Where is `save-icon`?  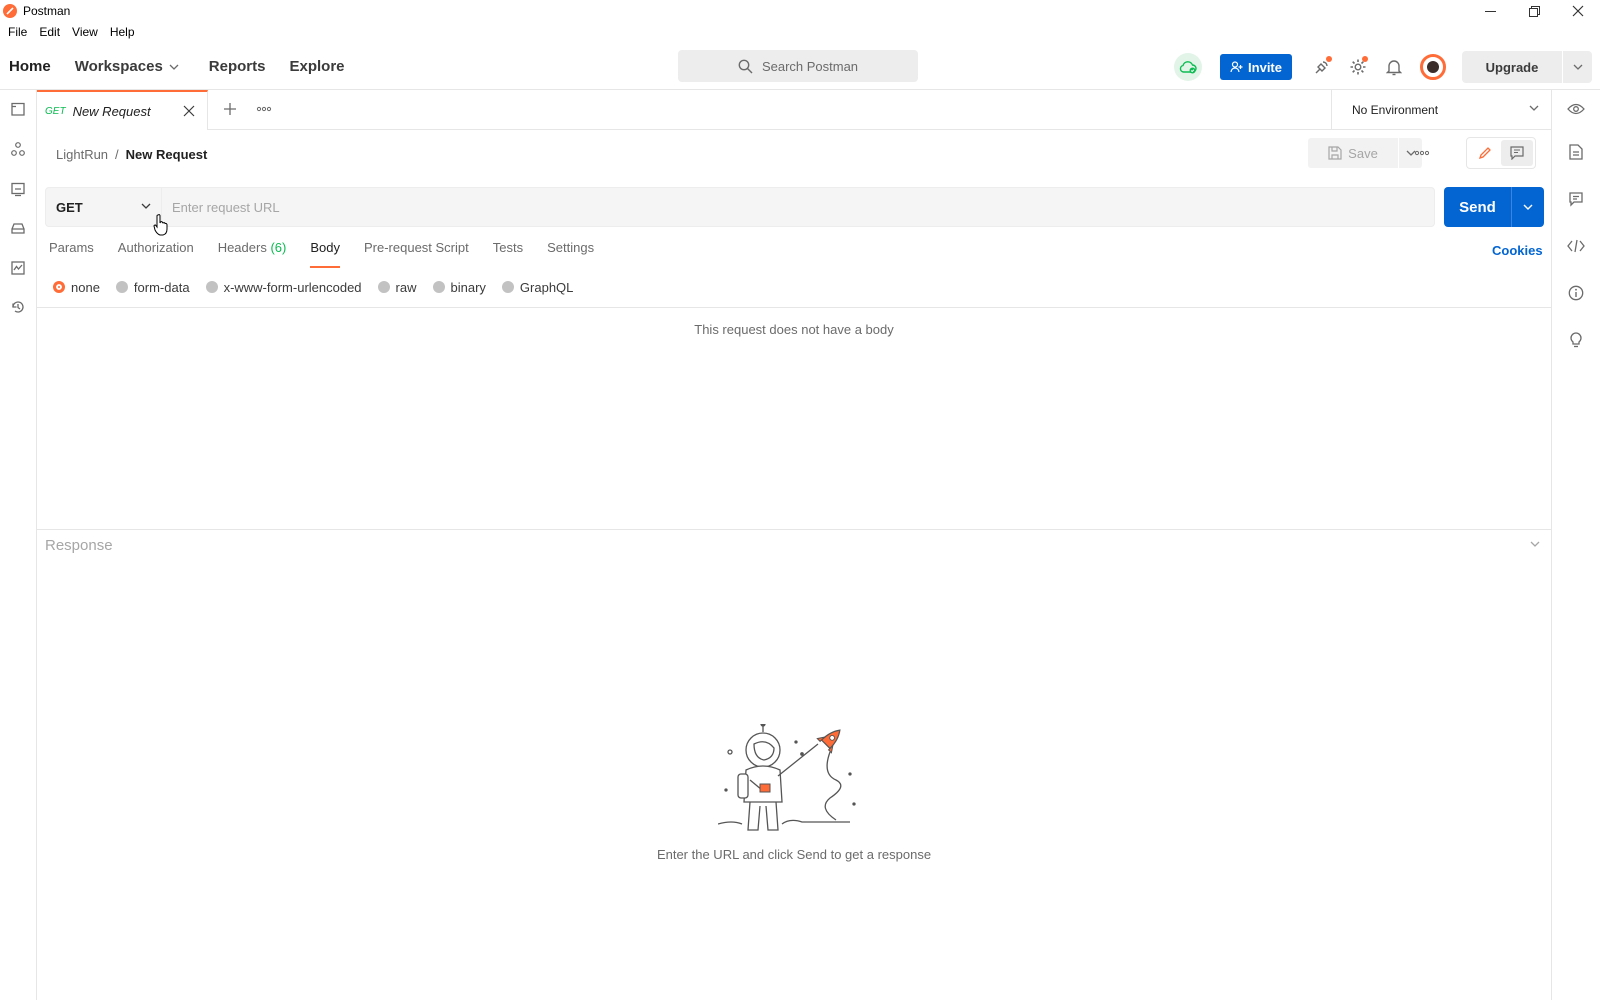
save-icon is located at coordinates (1335, 153).